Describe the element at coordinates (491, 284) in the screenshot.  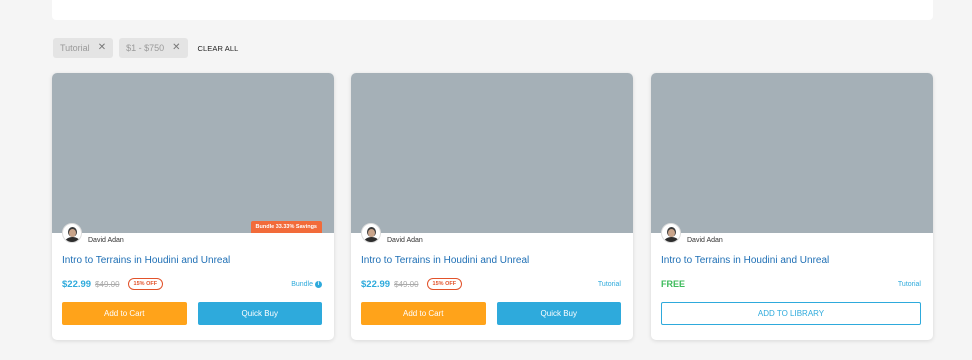
I see `price-row: $22.99 $49.00 15% OFF Tutorial` at that location.